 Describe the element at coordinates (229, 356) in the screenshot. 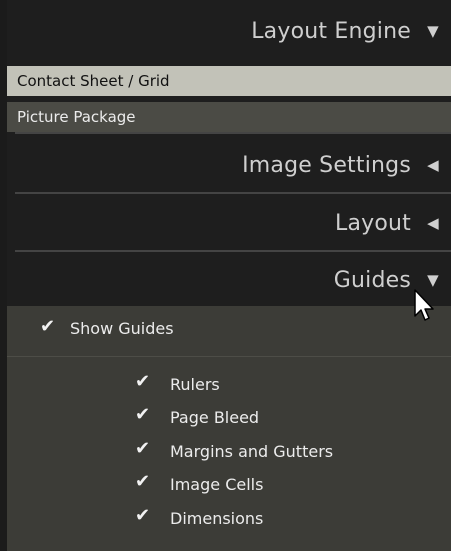

I see `guides-separator` at that location.